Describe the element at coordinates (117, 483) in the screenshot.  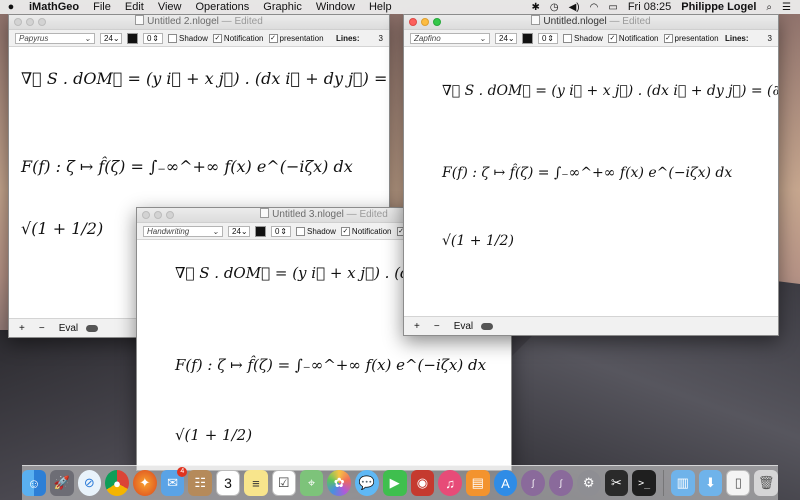
I see `chrome-icon: ●` at that location.